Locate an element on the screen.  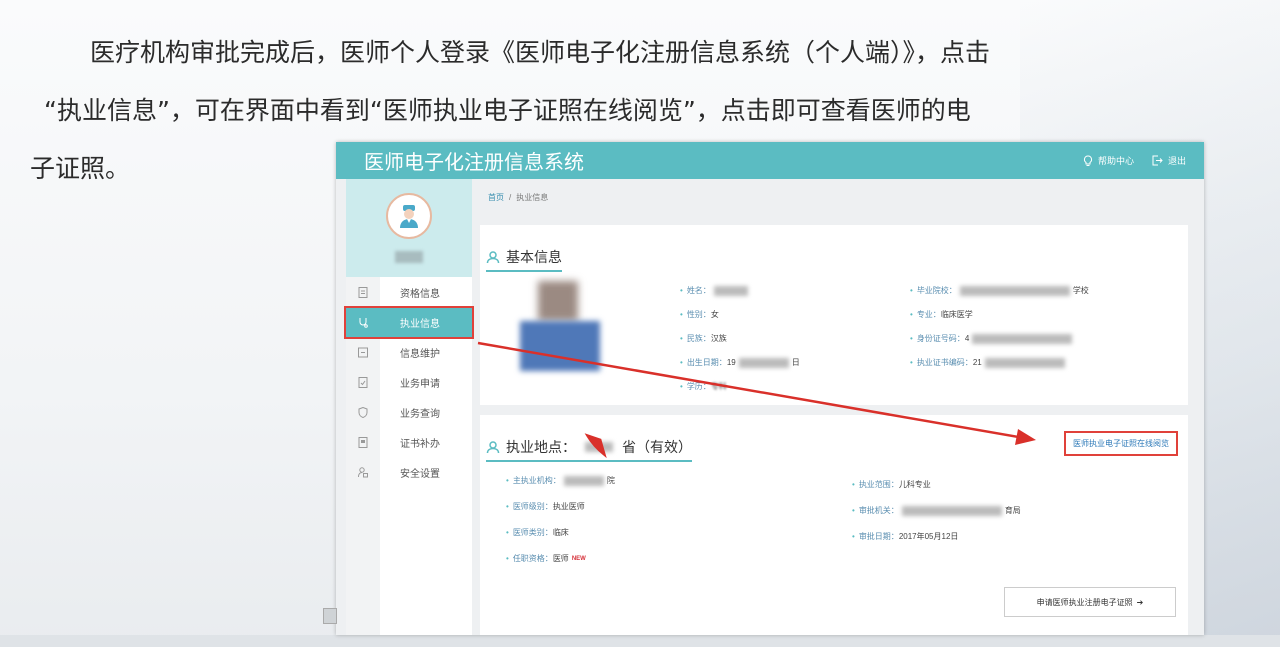
new-badge: NEW is located at coordinates (578, 558).